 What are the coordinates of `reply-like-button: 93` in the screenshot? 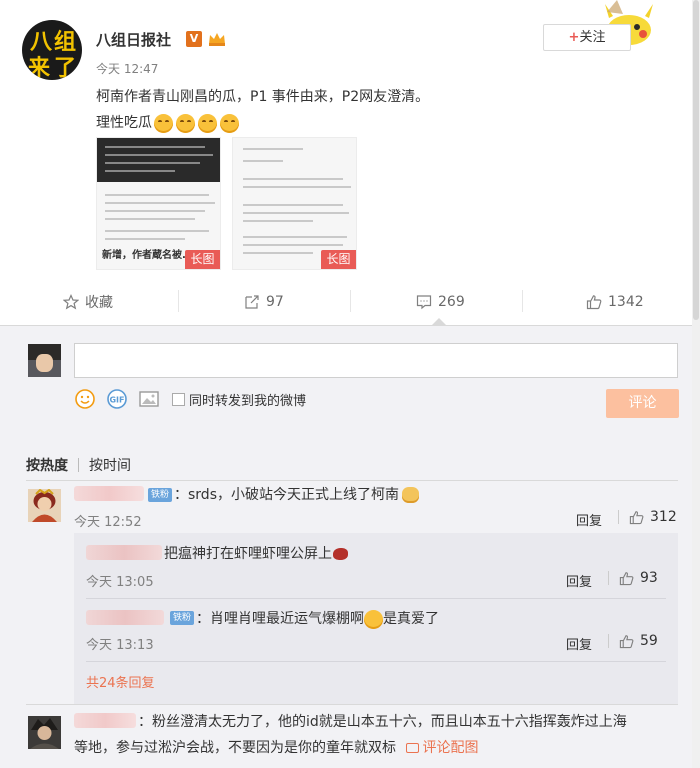 It's located at (633, 578).